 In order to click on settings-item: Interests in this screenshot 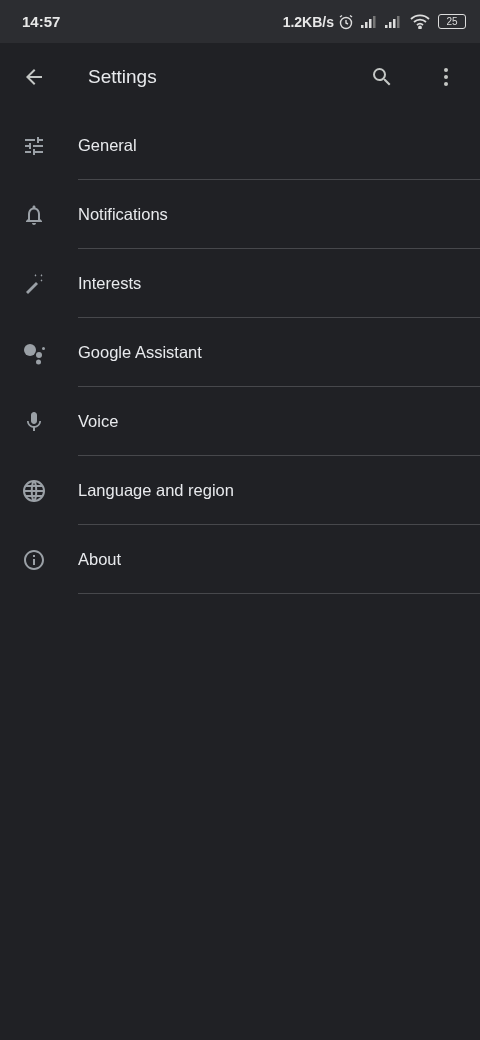, I will do `click(279, 283)`.